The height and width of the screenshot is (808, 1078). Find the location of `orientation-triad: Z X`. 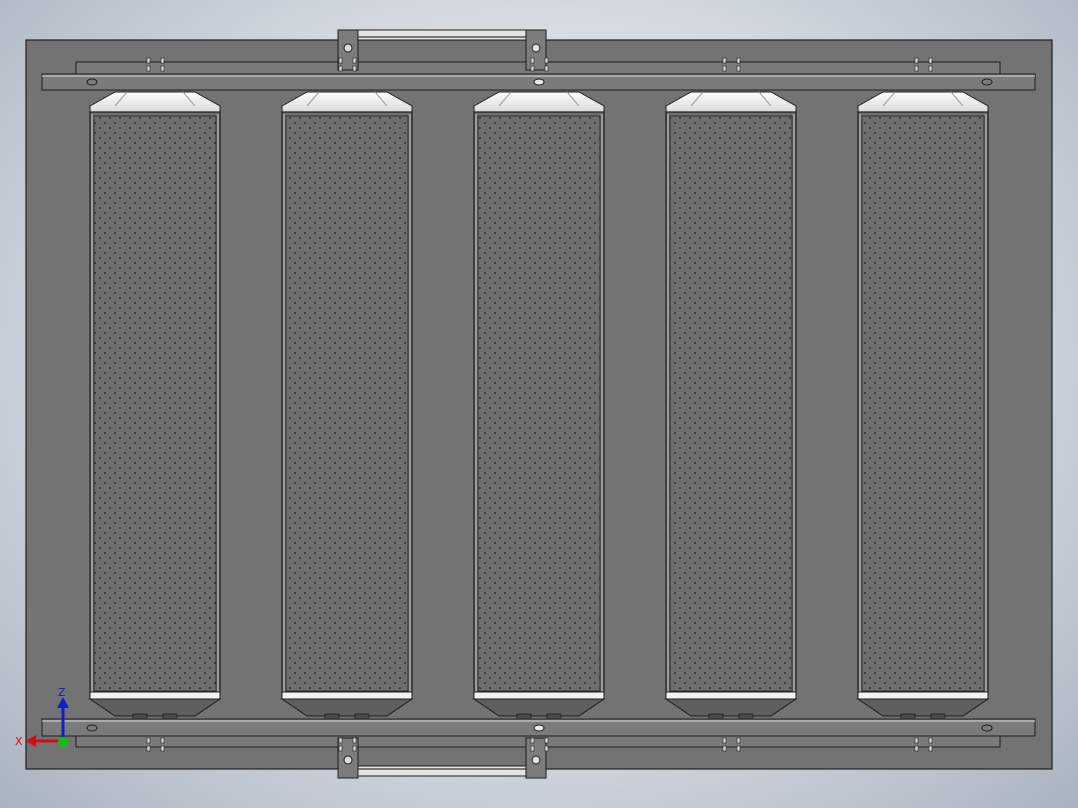

orientation-triad: Z X is located at coordinates (45, 719).